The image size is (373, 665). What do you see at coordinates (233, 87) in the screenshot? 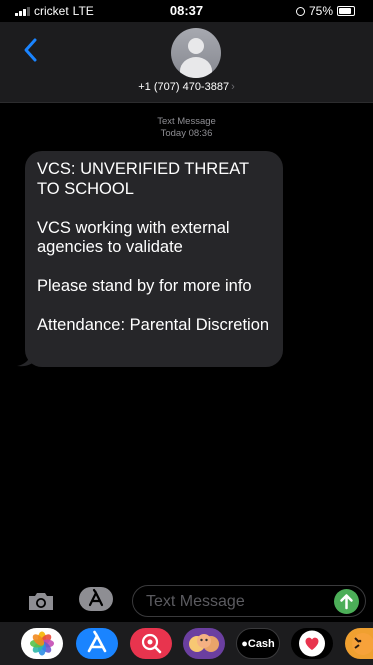
I see `chevron-right-icon: ›` at bounding box center [233, 87].